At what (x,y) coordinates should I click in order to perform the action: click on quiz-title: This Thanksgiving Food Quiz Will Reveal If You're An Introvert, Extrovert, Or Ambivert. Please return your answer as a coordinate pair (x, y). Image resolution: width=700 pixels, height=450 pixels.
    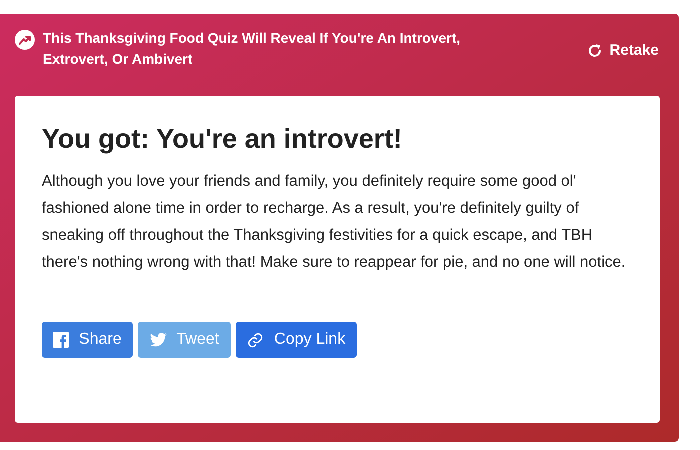
    Looking at the image, I should click on (252, 49).